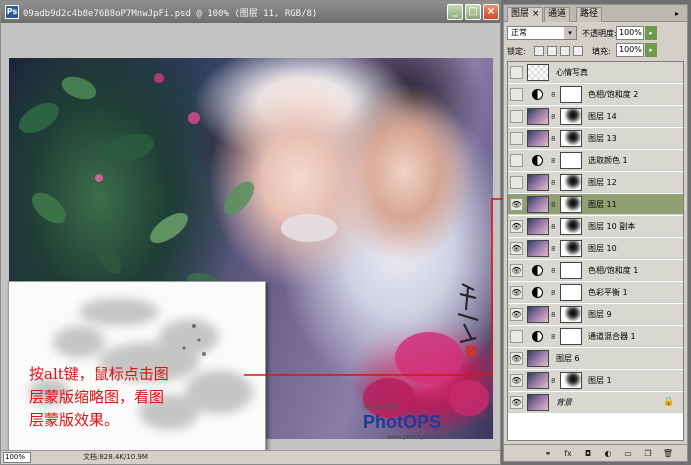  Describe the element at coordinates (668, 453) in the screenshot. I see `trash-icon: 🗑` at that location.